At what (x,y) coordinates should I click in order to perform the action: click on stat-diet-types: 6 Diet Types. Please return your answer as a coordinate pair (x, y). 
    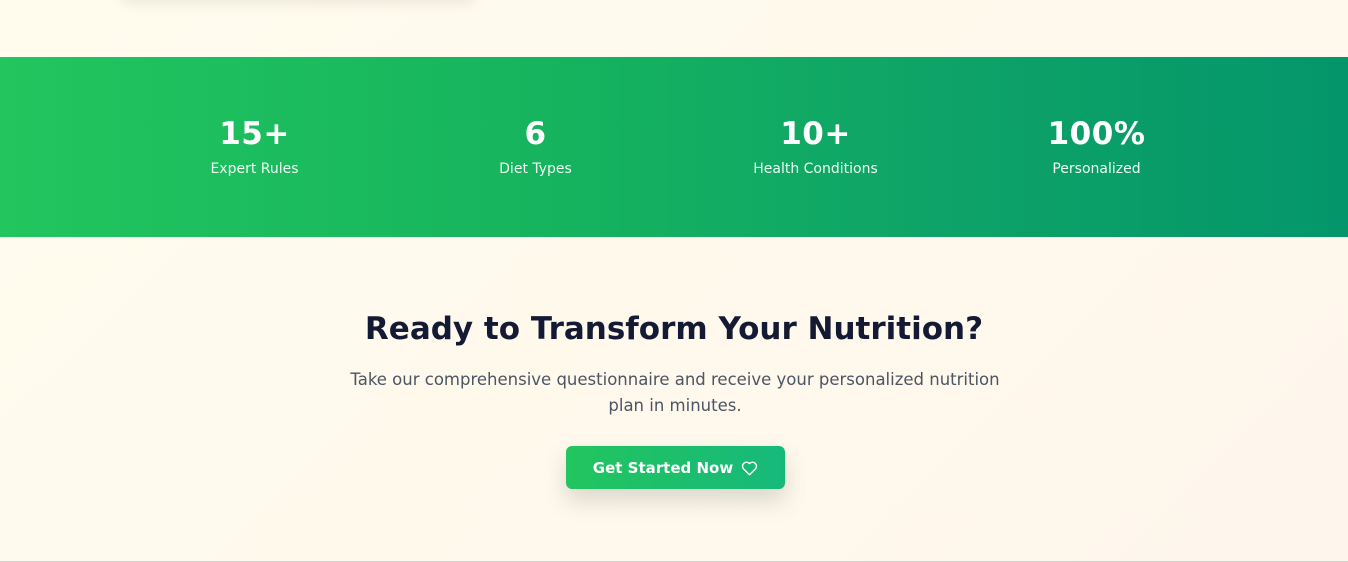
    Looking at the image, I should click on (535, 147).